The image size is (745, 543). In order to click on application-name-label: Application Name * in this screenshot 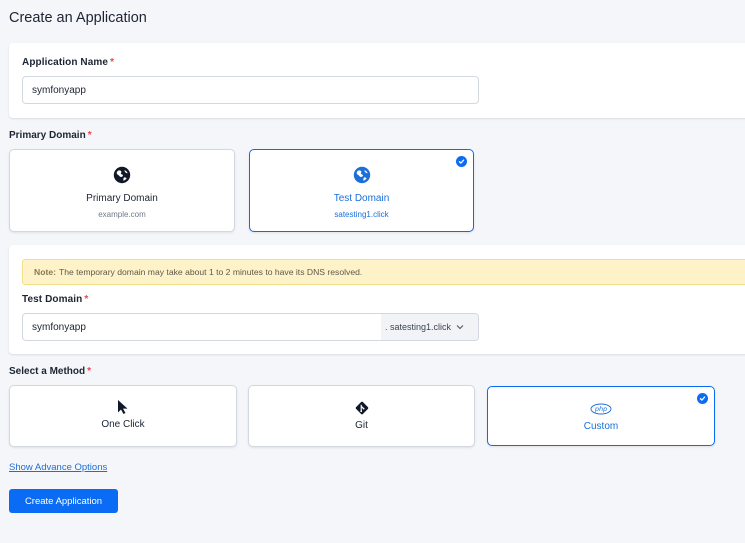, I will do `click(68, 62)`.